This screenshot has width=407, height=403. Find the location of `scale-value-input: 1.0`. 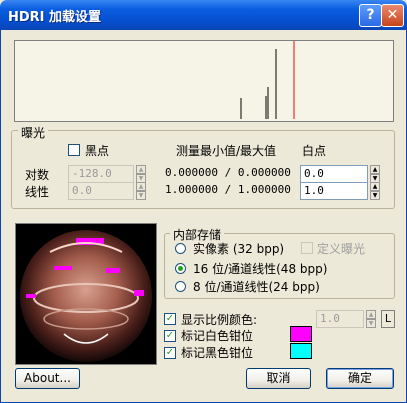

scale-value-input: 1.0 is located at coordinates (340, 319).